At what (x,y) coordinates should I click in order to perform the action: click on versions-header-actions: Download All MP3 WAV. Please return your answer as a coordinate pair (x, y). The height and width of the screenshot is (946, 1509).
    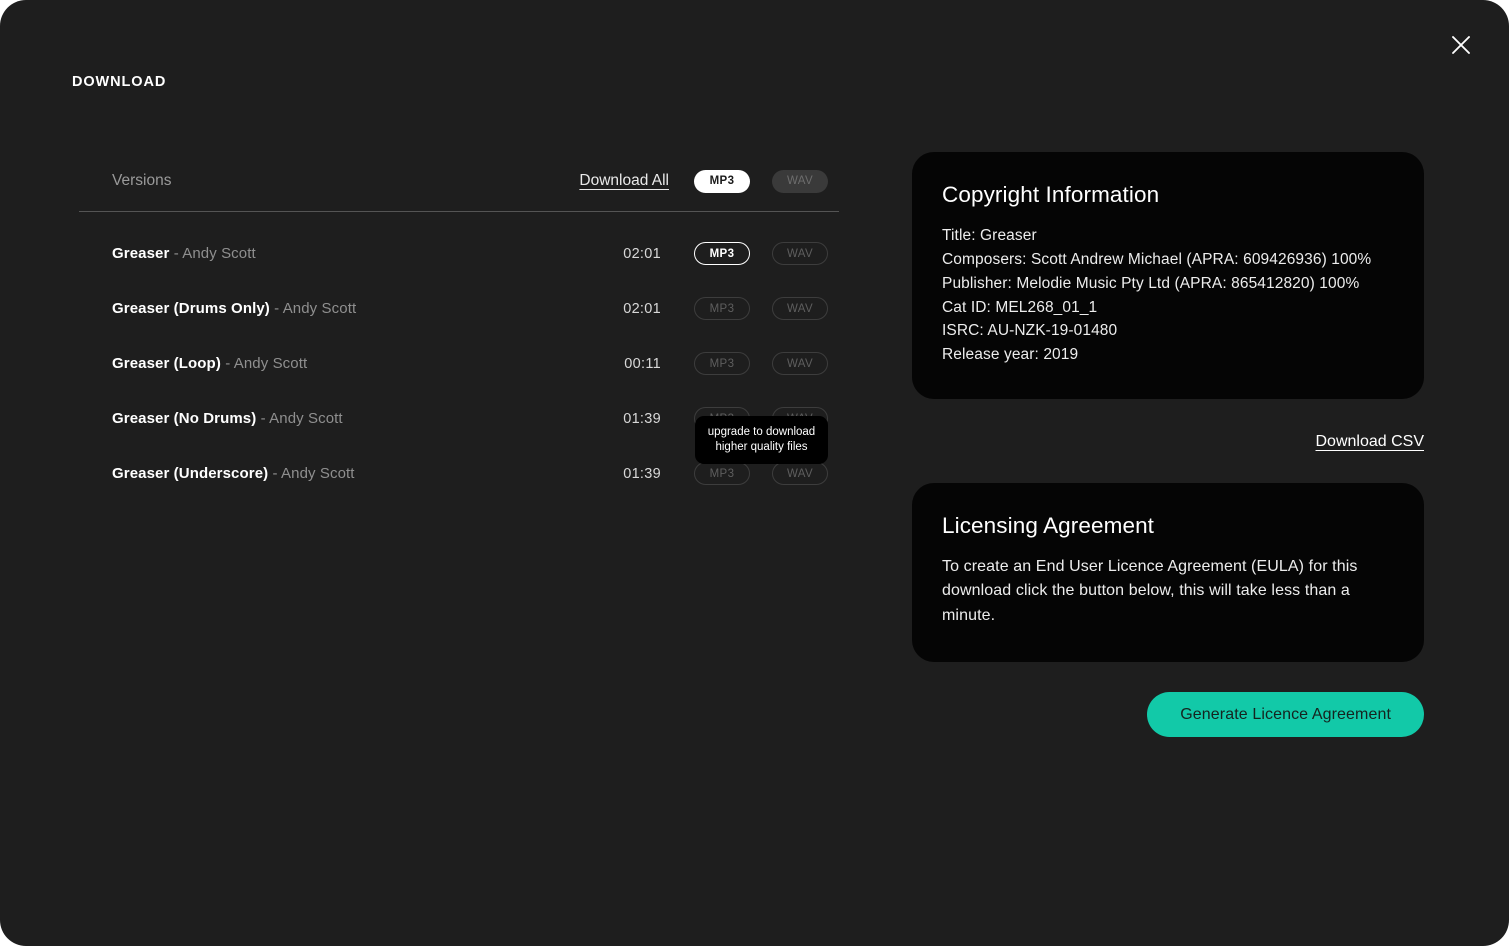
    Looking at the image, I should click on (709, 181).